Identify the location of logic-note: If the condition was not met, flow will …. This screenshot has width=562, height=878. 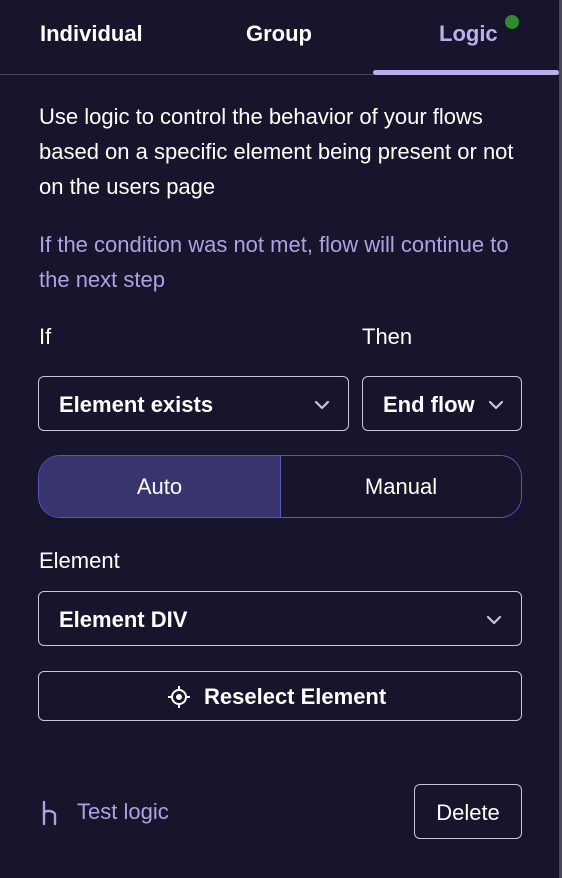
(274, 262).